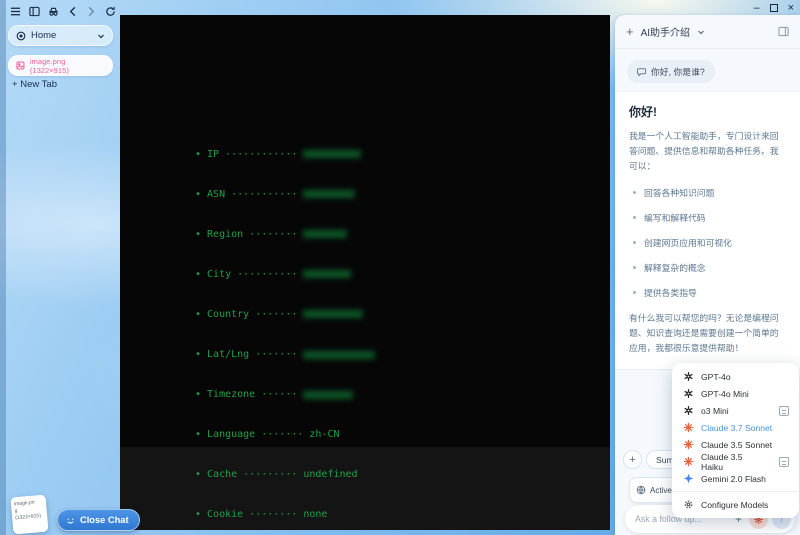 Image resolution: width=800 pixels, height=535 pixels. What do you see at coordinates (28, 517) in the screenshot?
I see `drag-preview-text: (1322×915)` at bounding box center [28, 517].